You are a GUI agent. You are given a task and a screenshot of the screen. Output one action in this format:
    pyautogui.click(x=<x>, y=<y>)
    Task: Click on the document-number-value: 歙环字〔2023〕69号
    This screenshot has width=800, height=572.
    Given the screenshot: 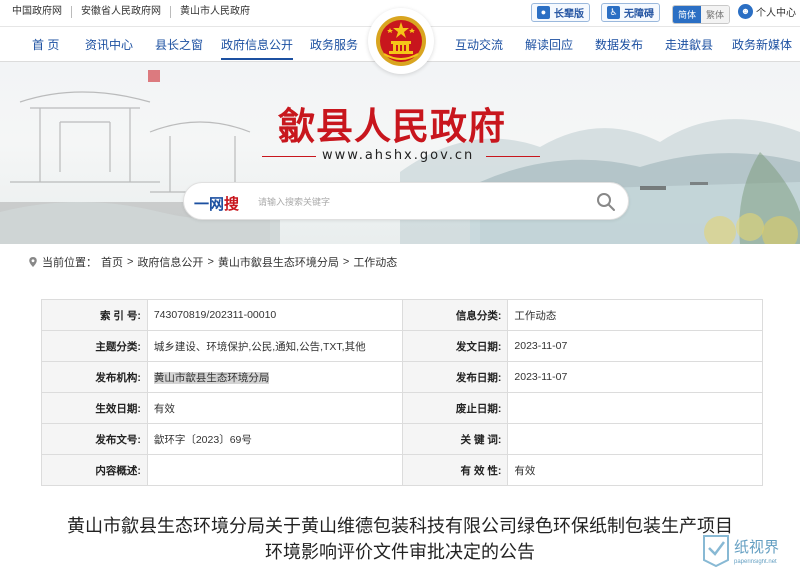 What is the action you would take?
    pyautogui.click(x=274, y=439)
    